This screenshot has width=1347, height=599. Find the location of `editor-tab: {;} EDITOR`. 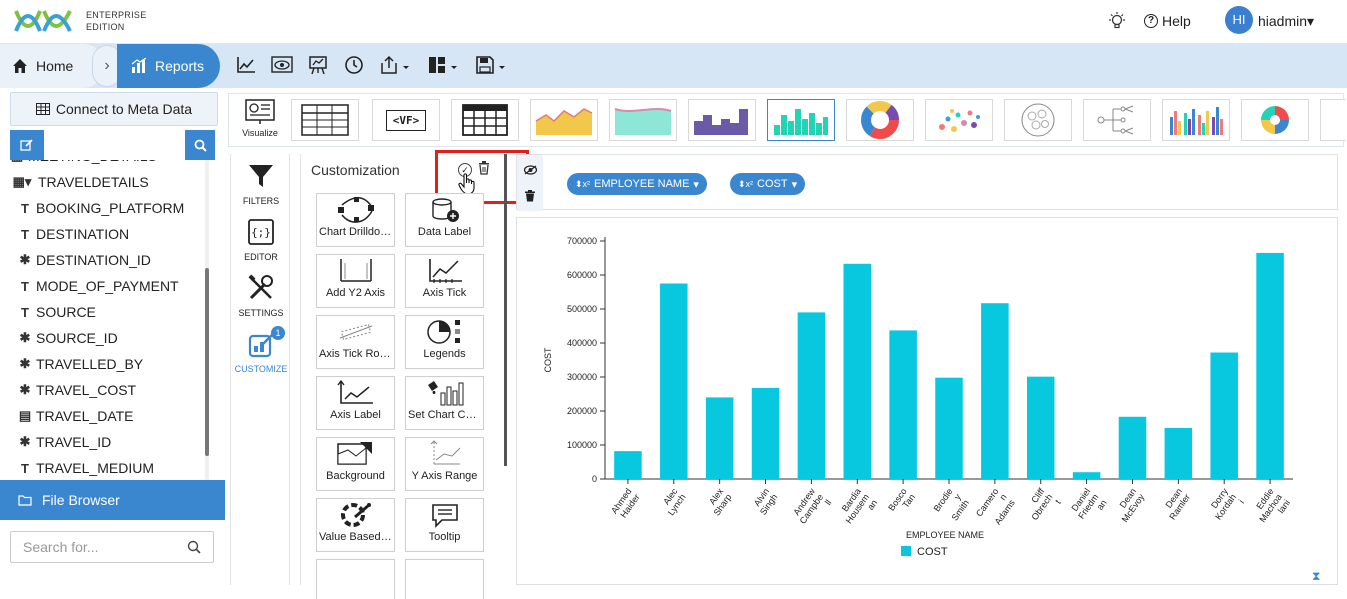

editor-tab: {;} EDITOR is located at coordinates (261, 240).